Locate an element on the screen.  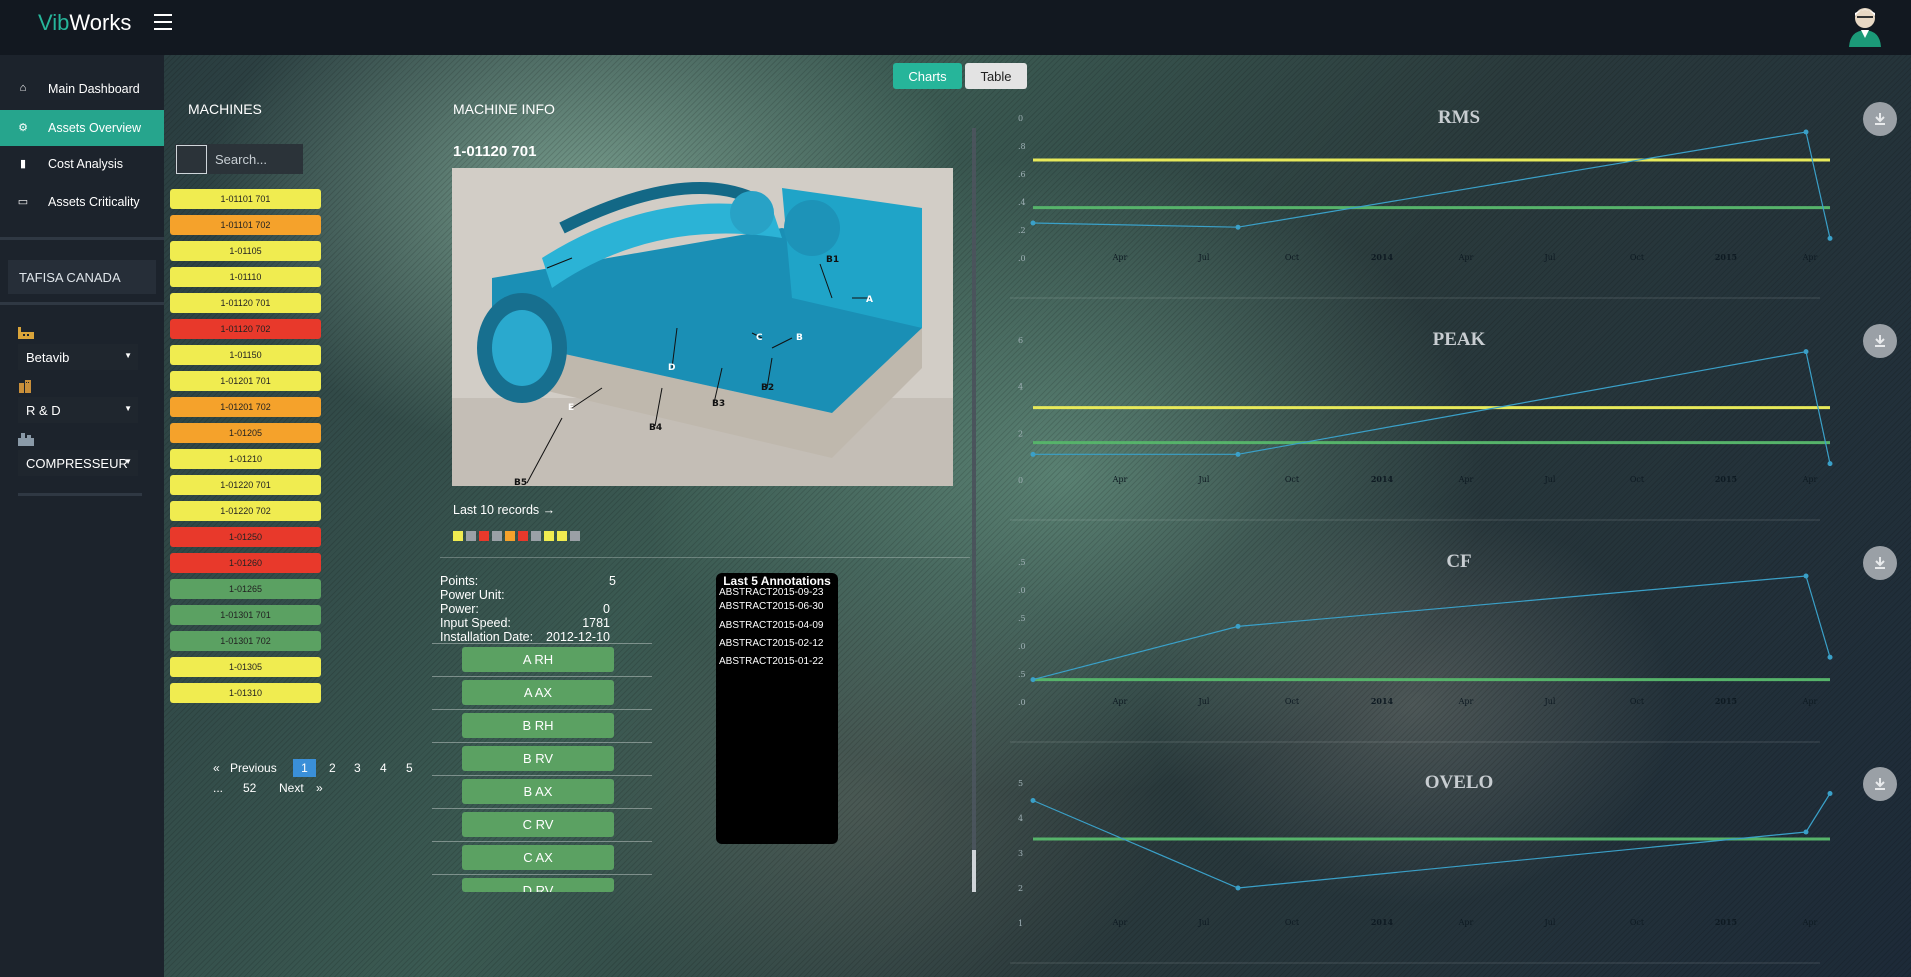
nav-assets-criticality: ▭ Assets Criticality is located at coordinates (82, 202).